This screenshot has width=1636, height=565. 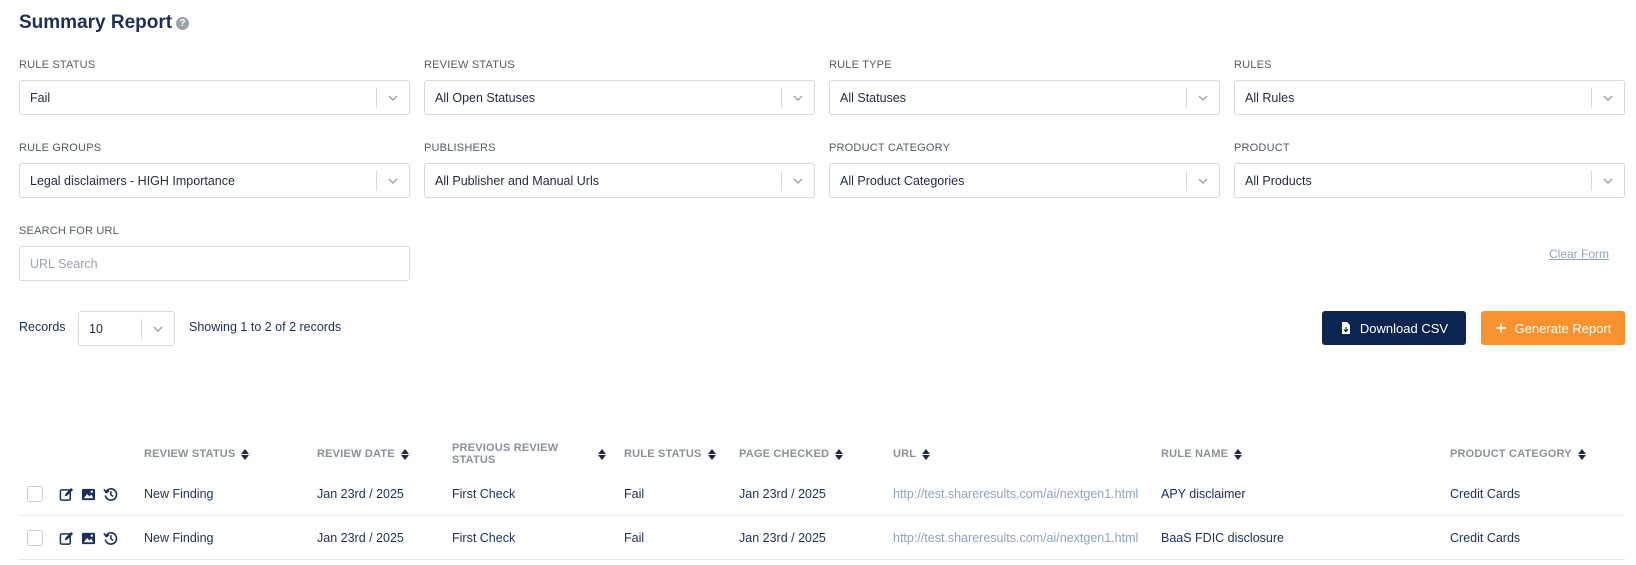 What do you see at coordinates (69, 231) in the screenshot?
I see `filter-label: SEARCH FOR URL` at bounding box center [69, 231].